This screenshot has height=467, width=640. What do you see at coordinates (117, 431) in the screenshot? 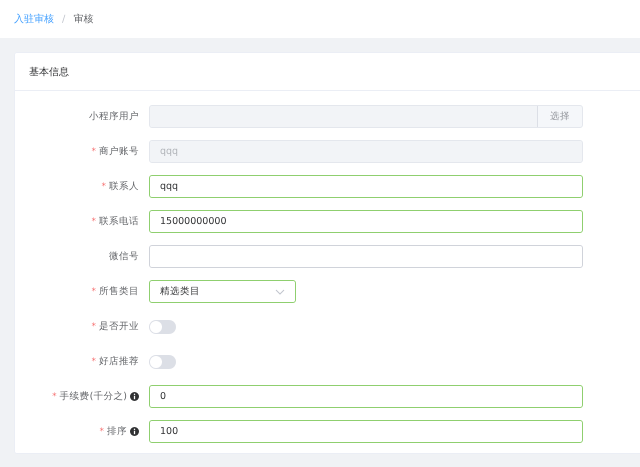
I see `field-label: 排序` at bounding box center [117, 431].